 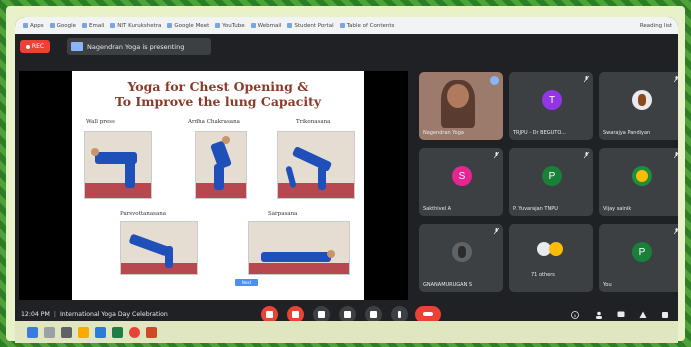 I want to click on present-icon, so click(x=373, y=314).